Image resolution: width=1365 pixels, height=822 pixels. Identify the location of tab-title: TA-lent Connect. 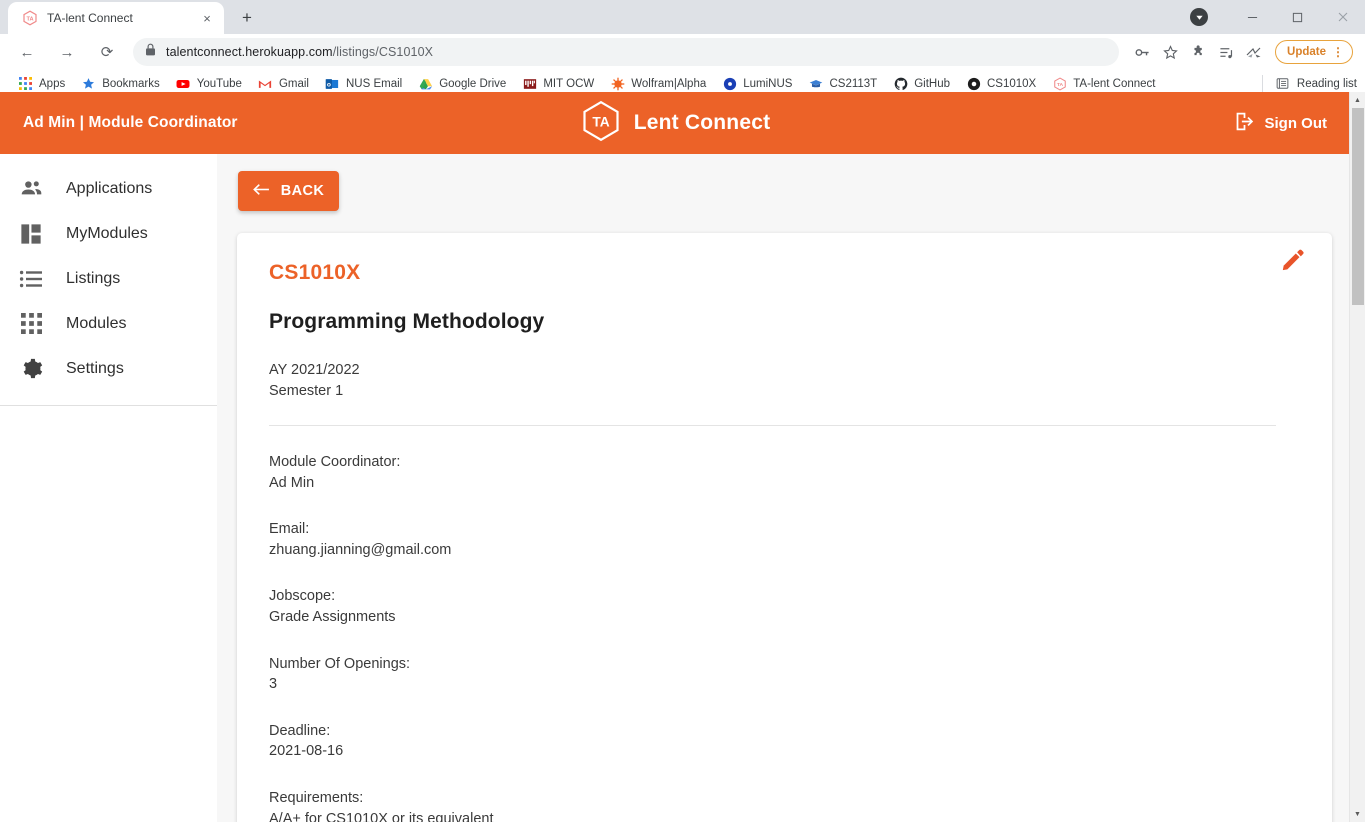
(90, 18).